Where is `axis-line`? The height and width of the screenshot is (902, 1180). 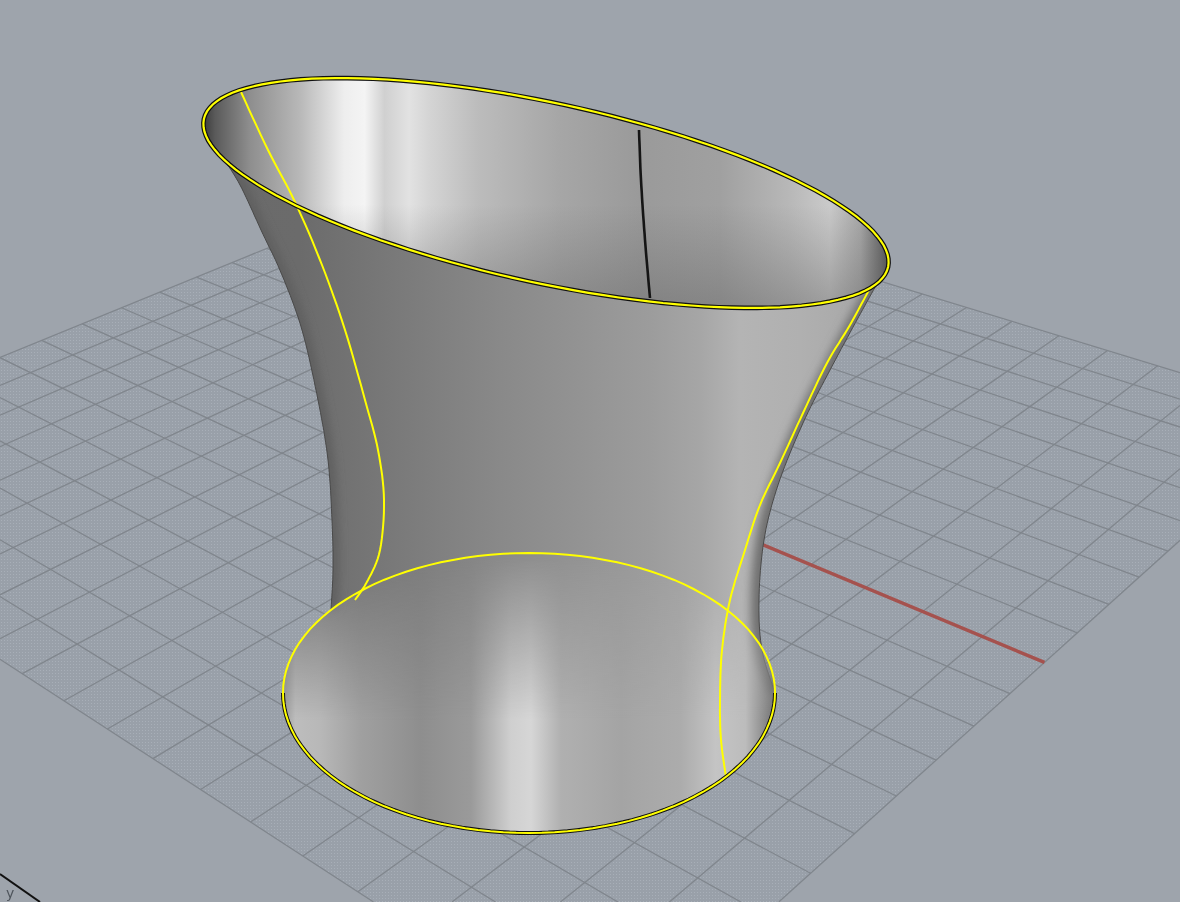 axis-line is located at coordinates (20, 887).